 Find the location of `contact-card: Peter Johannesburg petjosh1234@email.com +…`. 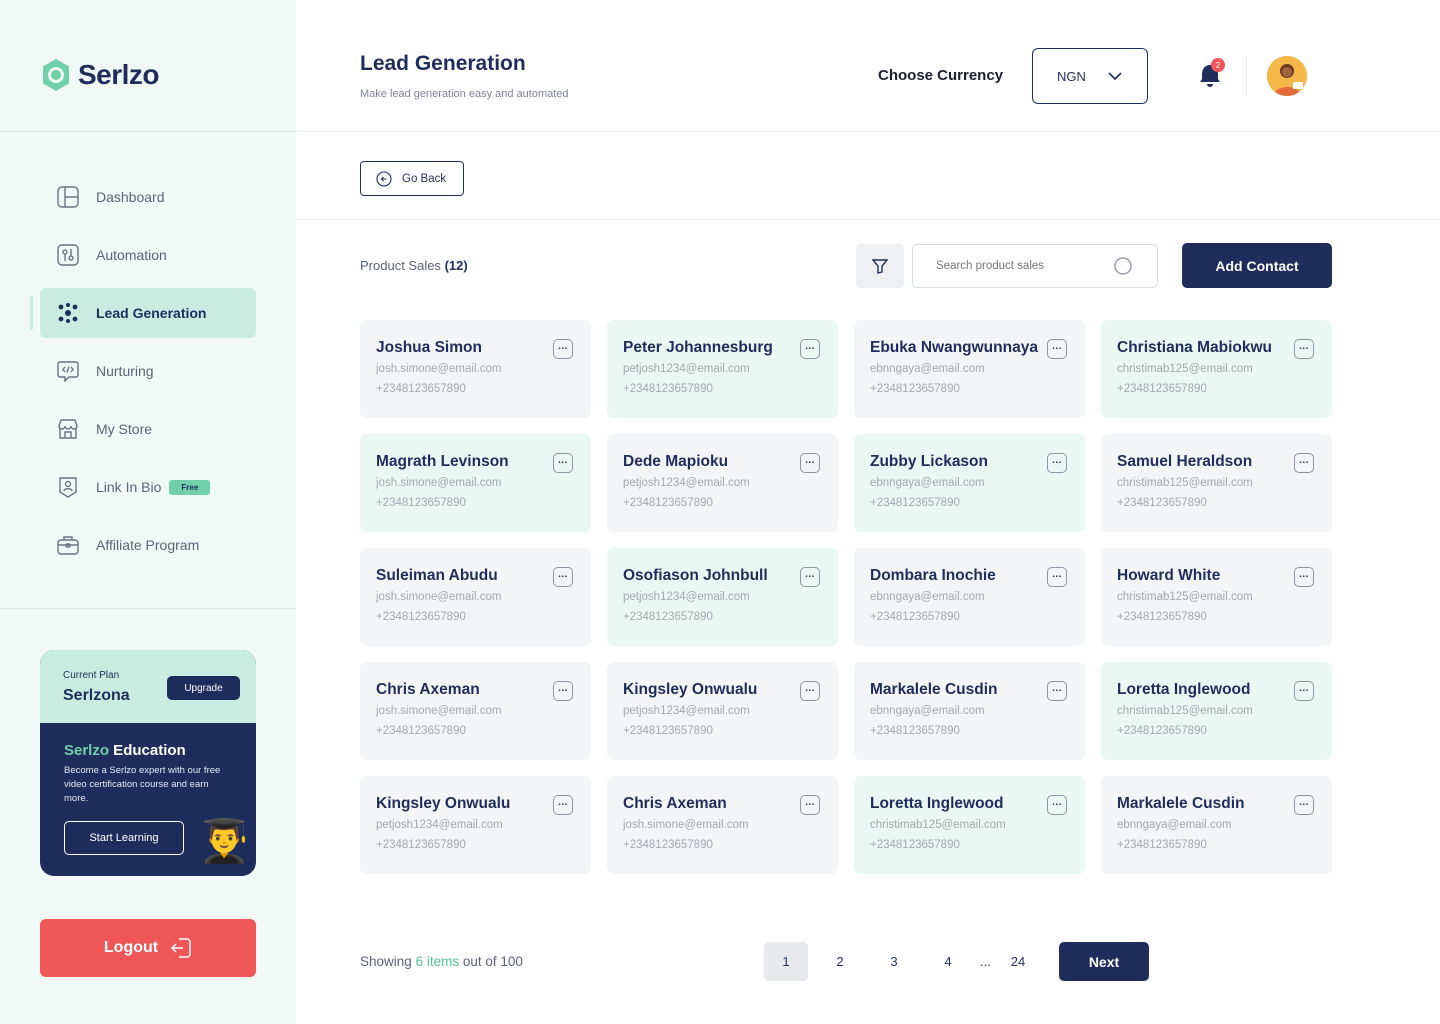

contact-card: Peter Johannesburg petjosh1234@email.com +… is located at coordinates (722, 369).